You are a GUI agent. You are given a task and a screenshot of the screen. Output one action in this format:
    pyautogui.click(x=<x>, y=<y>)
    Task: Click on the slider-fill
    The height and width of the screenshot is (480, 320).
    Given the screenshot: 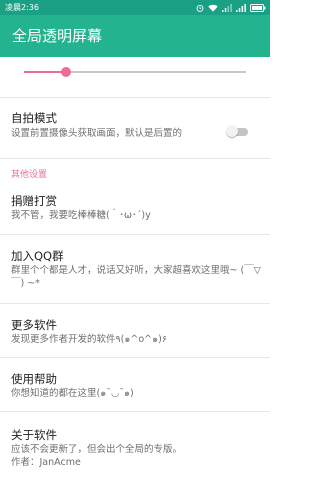 What is the action you would take?
    pyautogui.click(x=45, y=72)
    